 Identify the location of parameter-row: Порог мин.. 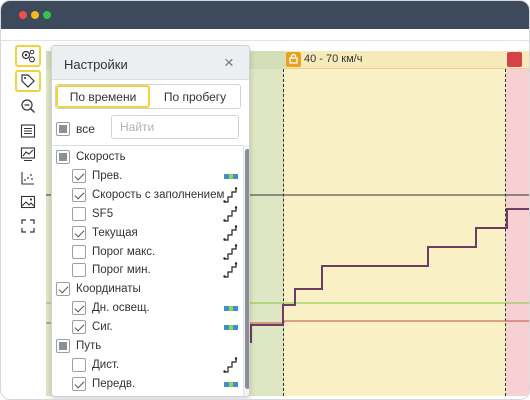
(111, 270).